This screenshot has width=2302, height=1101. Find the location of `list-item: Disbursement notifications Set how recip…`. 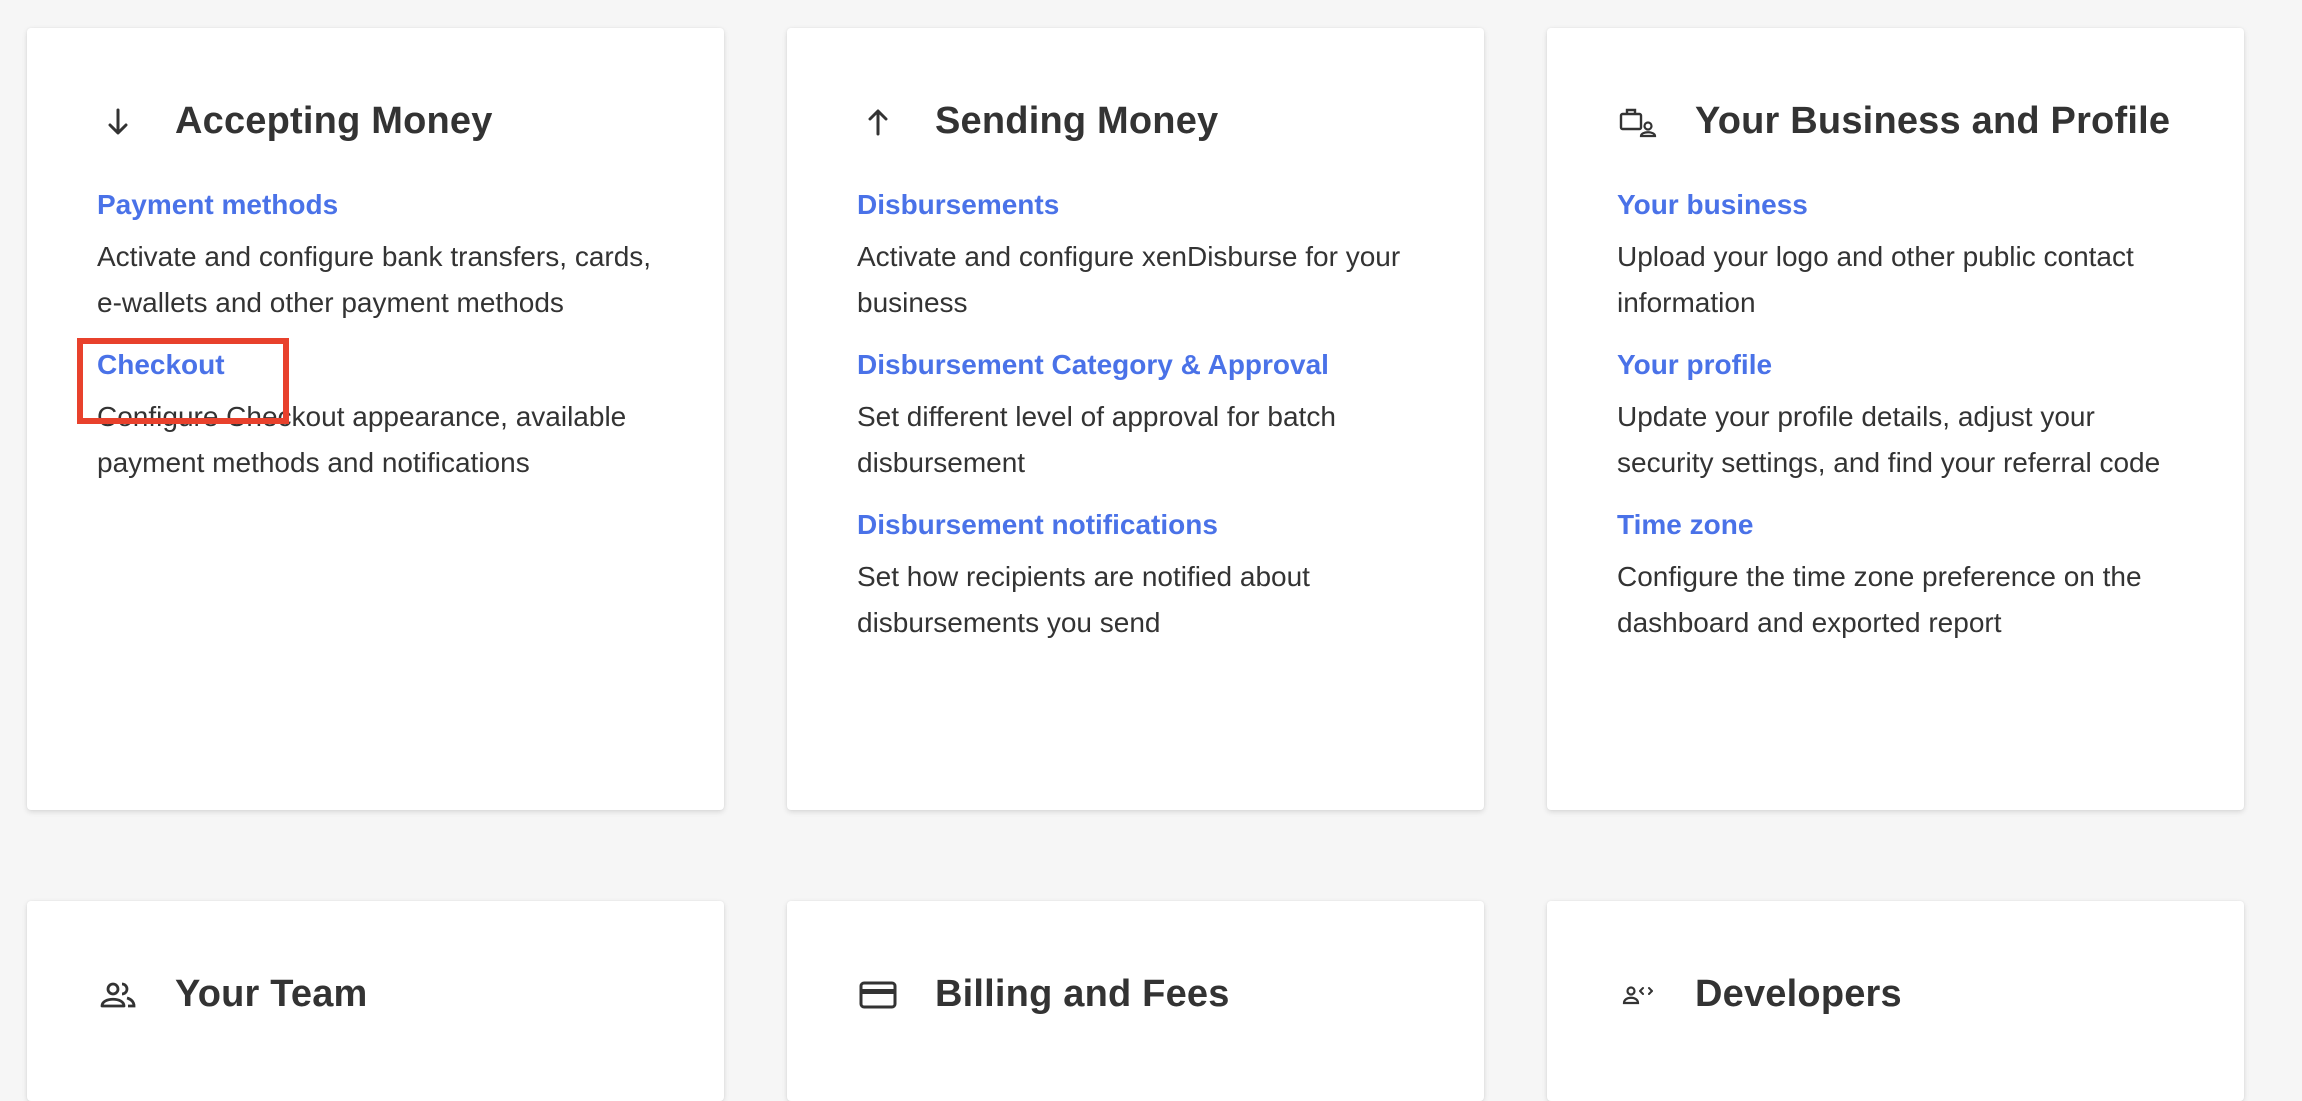

list-item: Disbursement notifications Set how recip… is located at coordinates (1137, 575).